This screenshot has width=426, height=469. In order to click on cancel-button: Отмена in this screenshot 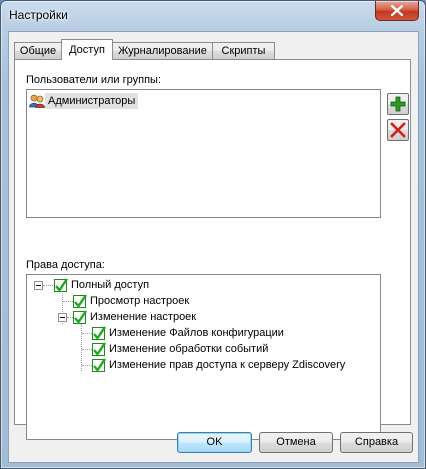, I will do `click(296, 442)`.